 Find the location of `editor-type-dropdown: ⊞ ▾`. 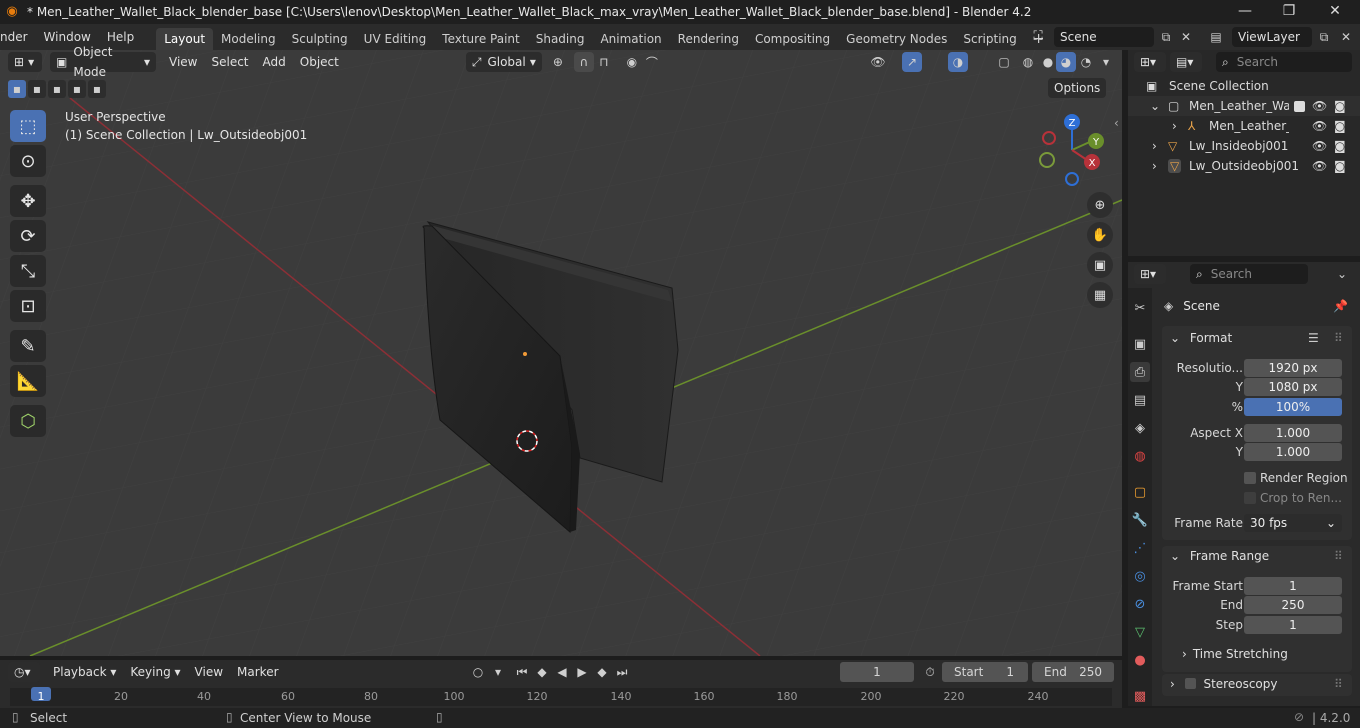

editor-type-dropdown: ⊞ ▾ is located at coordinates (25, 62).